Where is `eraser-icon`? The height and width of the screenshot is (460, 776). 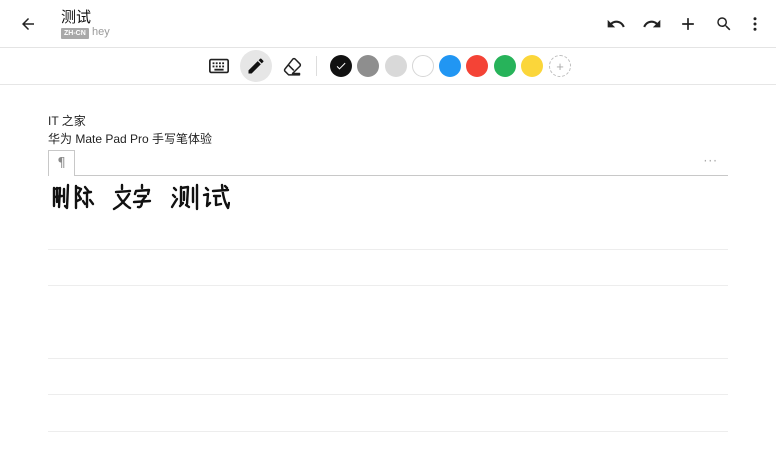 eraser-icon is located at coordinates (292, 66).